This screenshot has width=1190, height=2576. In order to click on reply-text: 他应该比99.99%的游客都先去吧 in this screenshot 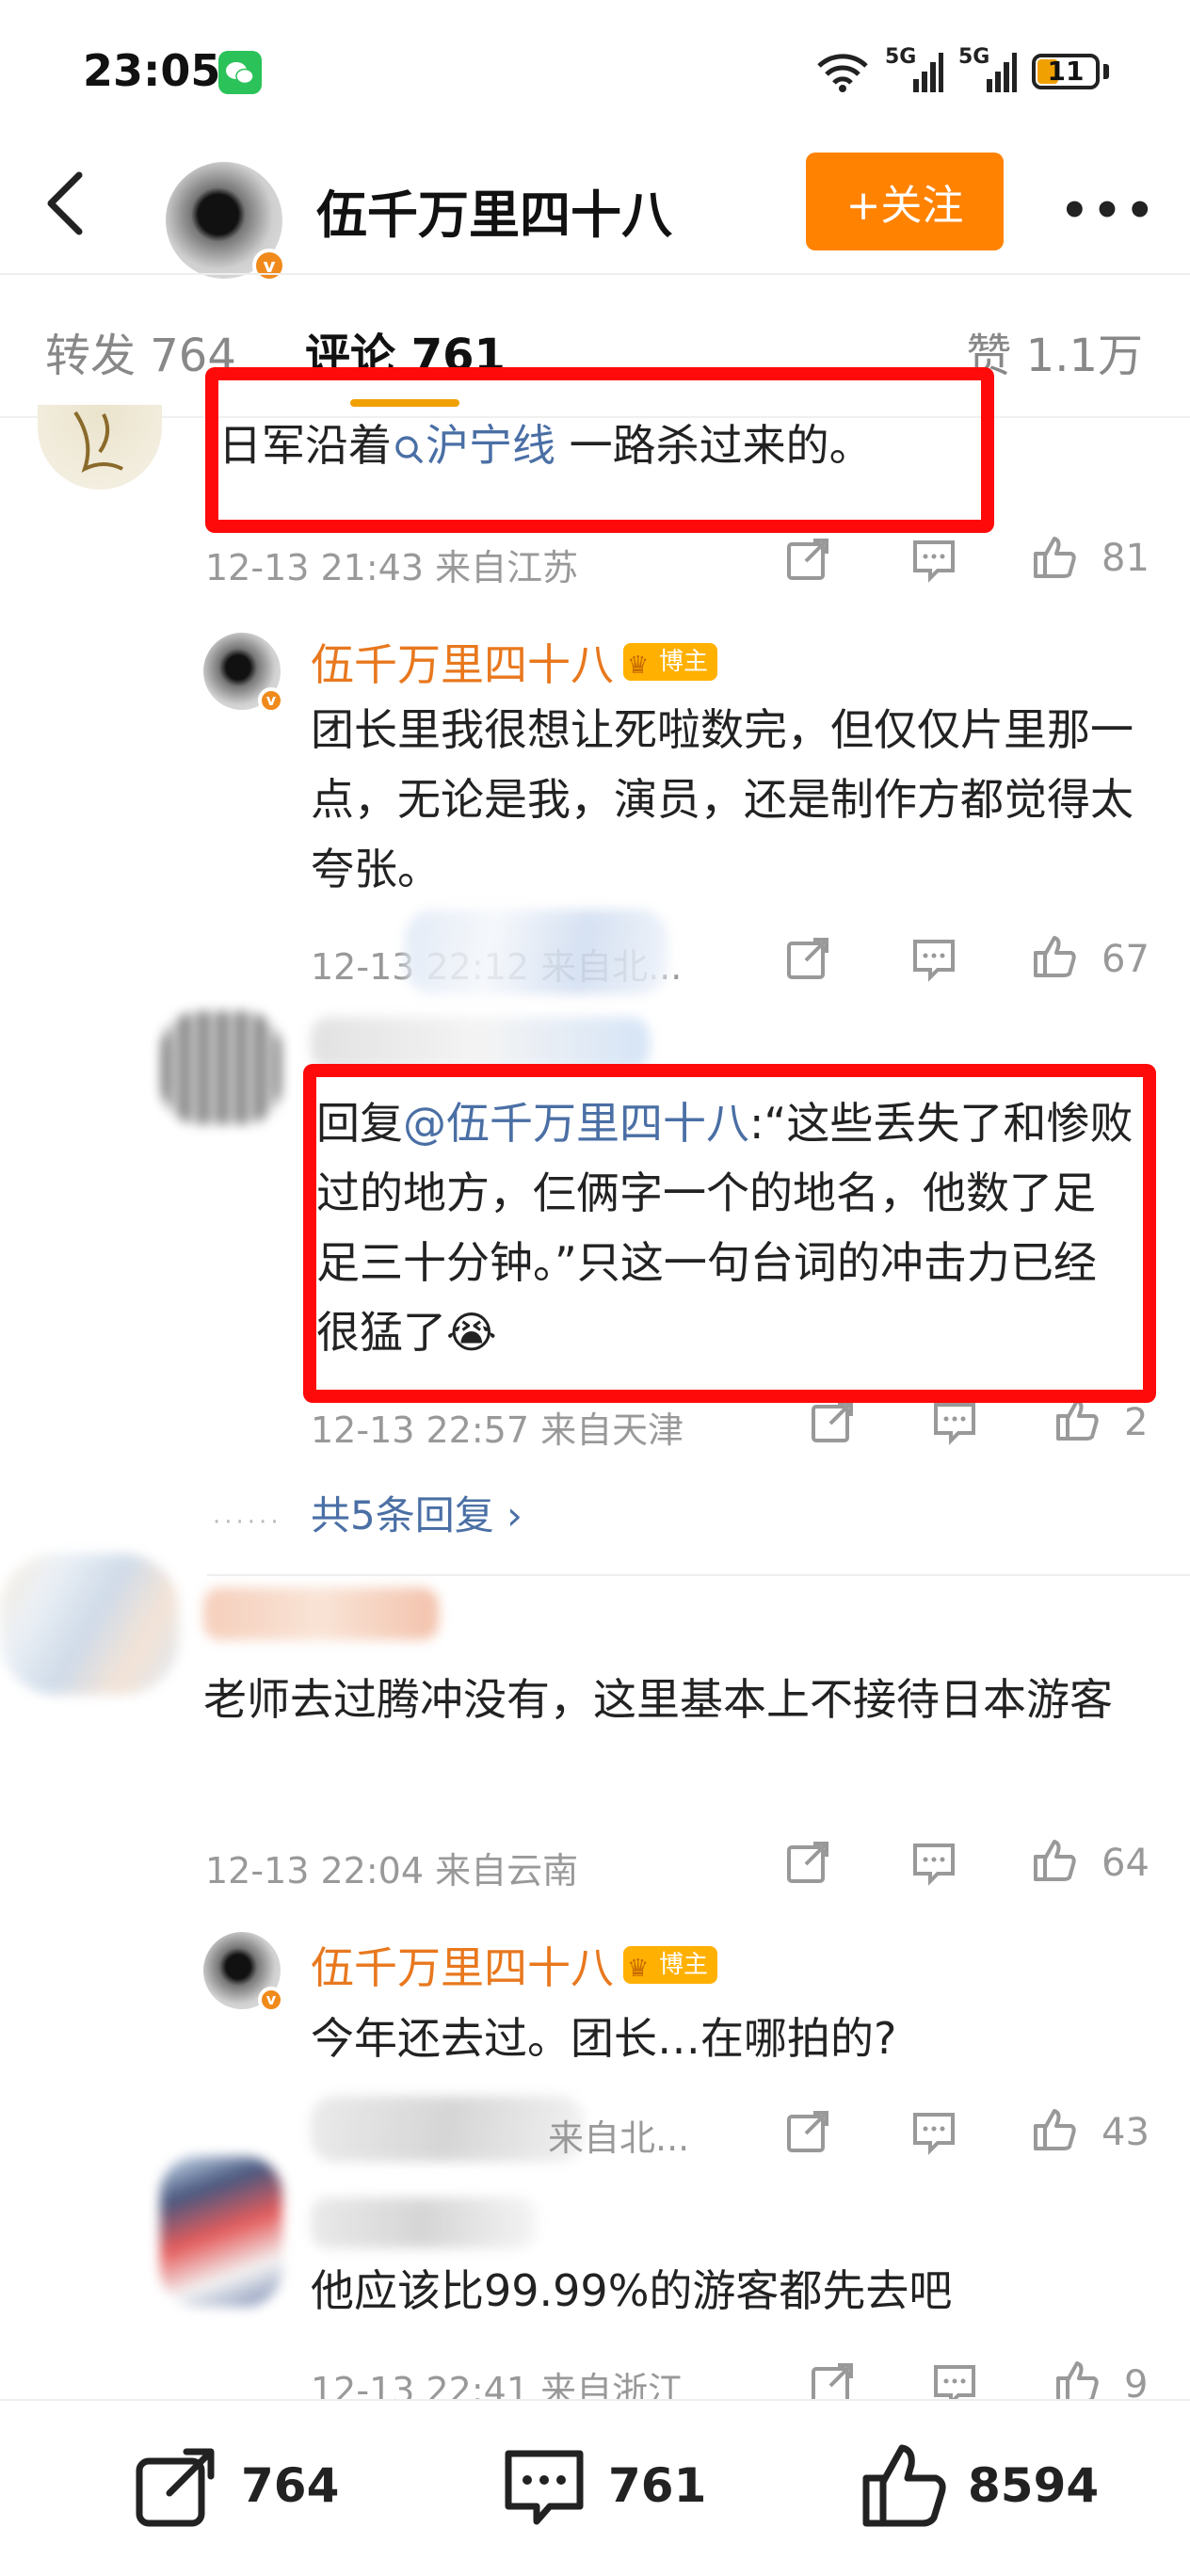, I will do `click(632, 2290)`.